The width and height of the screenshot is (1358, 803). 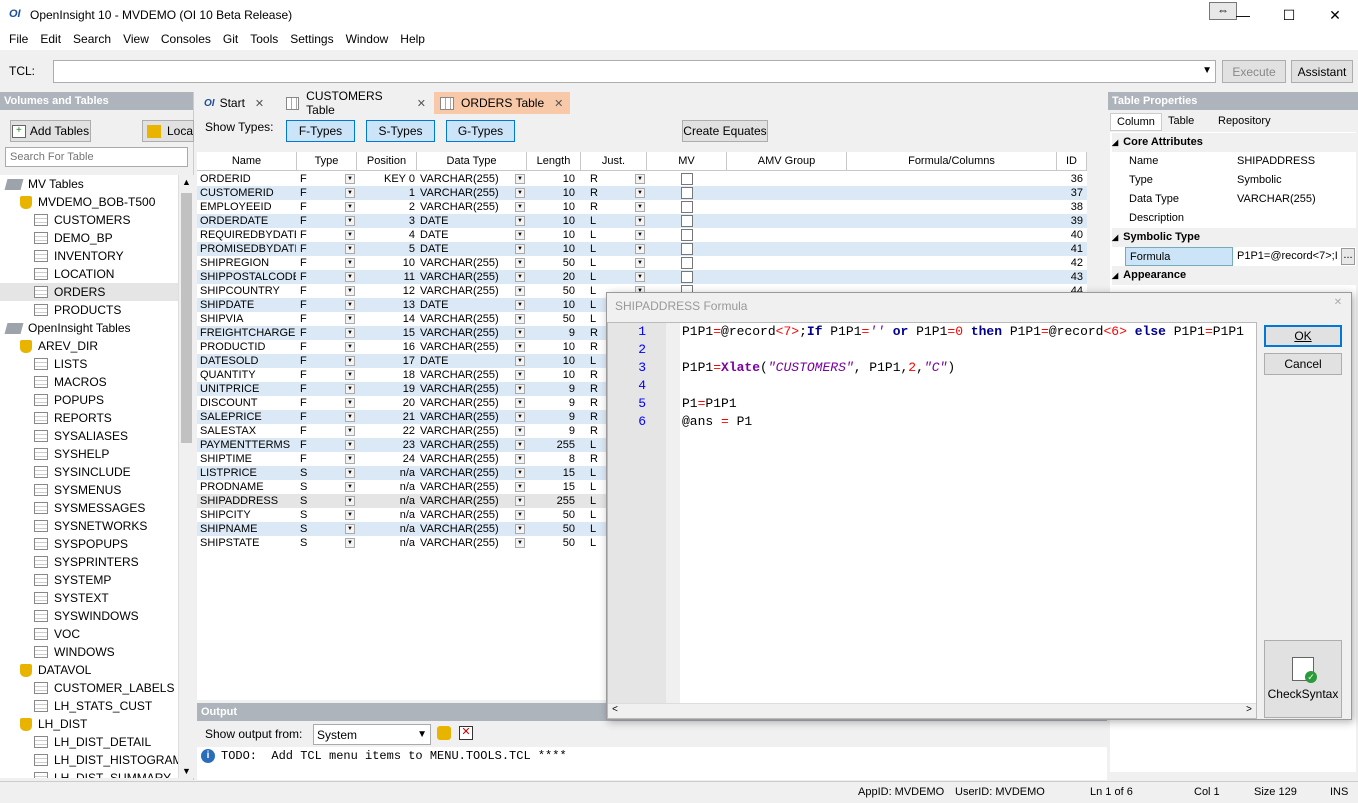 I want to click on table-row: PROMISEDBYDATE F 5 DATE 10 L 41 ▼ ▼ ▼, so click(x=642, y=249).